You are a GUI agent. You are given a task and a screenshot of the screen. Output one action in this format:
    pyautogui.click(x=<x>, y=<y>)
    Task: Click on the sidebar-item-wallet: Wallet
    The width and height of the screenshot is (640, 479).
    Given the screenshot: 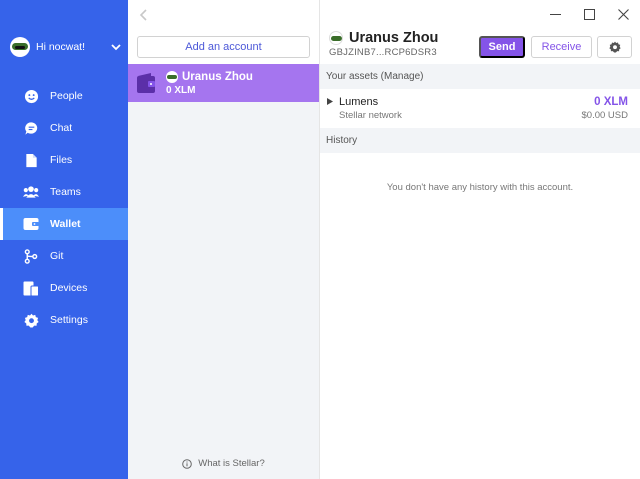 What is the action you would take?
    pyautogui.click(x=64, y=224)
    